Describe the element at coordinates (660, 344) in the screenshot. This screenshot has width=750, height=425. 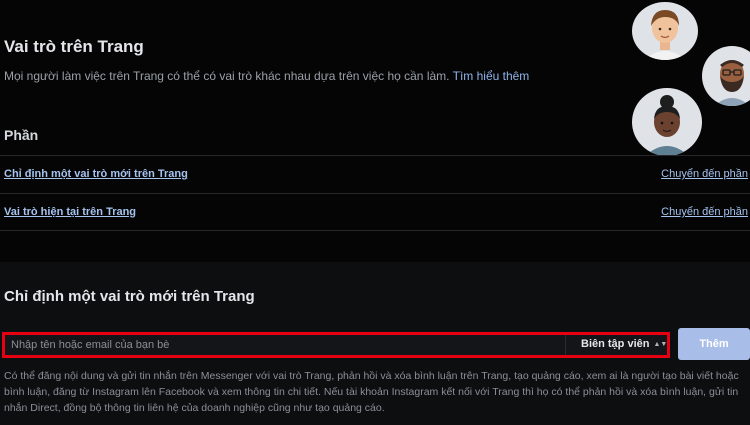
I see `sort-caret-icon: ▲▼` at that location.